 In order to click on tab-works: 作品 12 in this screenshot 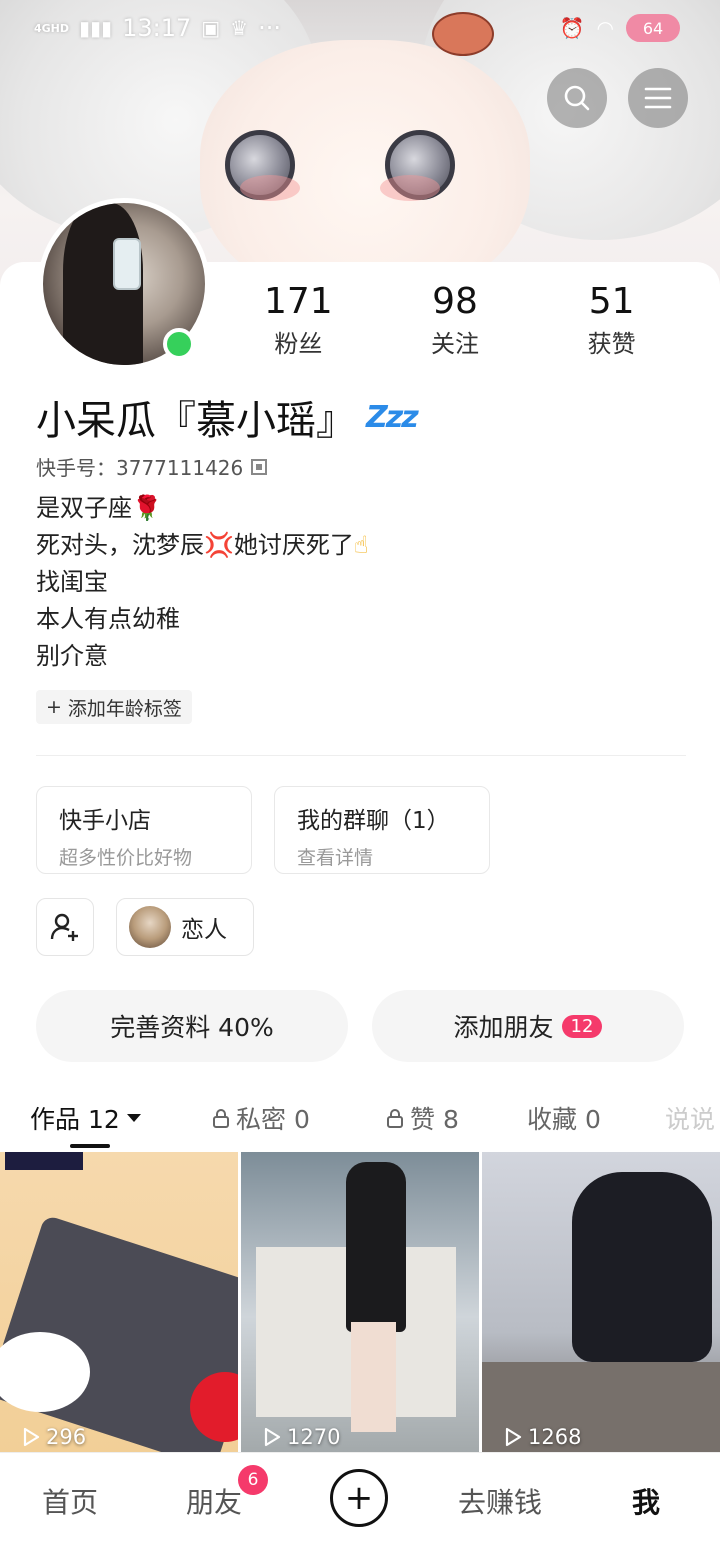, I will do `click(86, 1118)`.